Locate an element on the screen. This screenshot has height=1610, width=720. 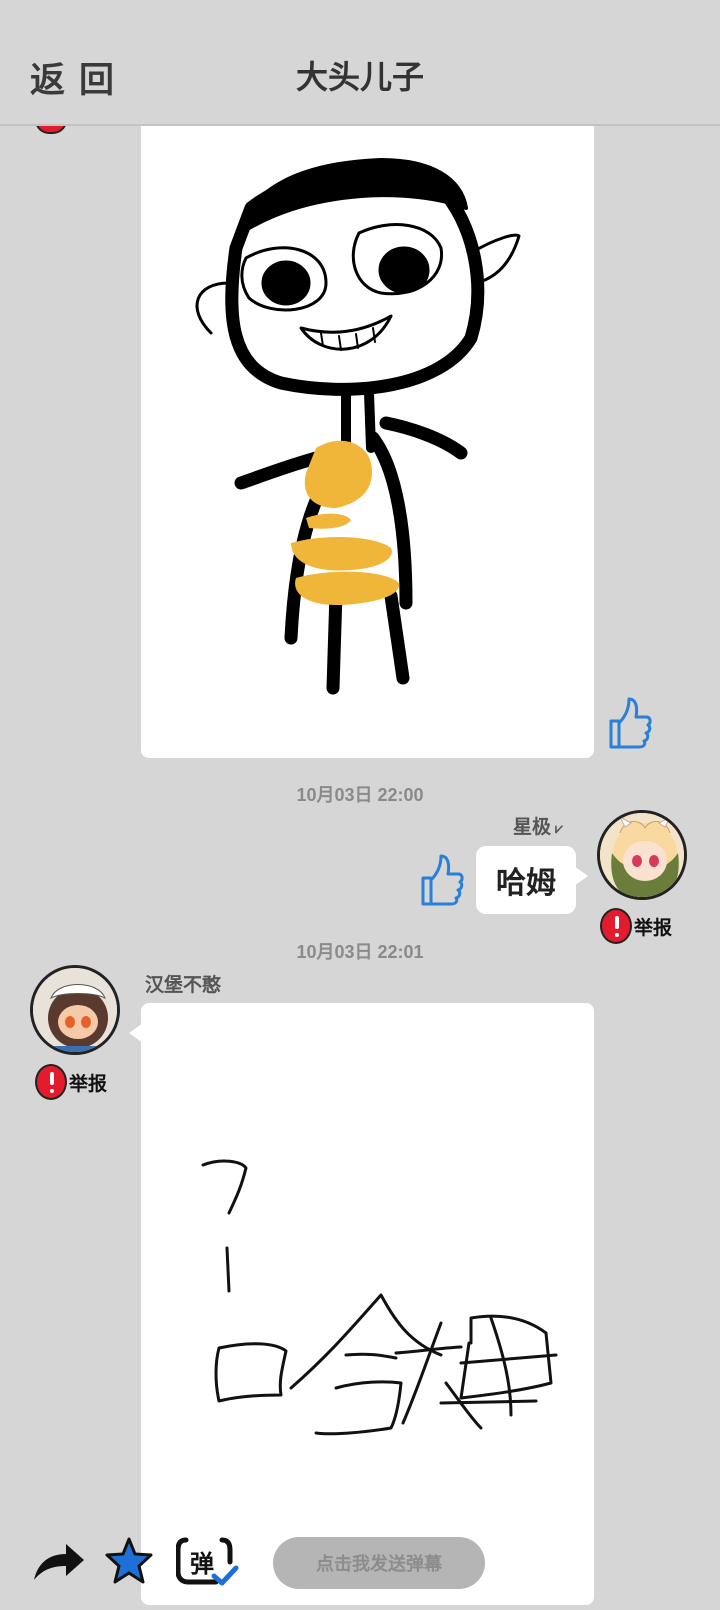
danmaku-icon: 弹 is located at coordinates (207, 1561).